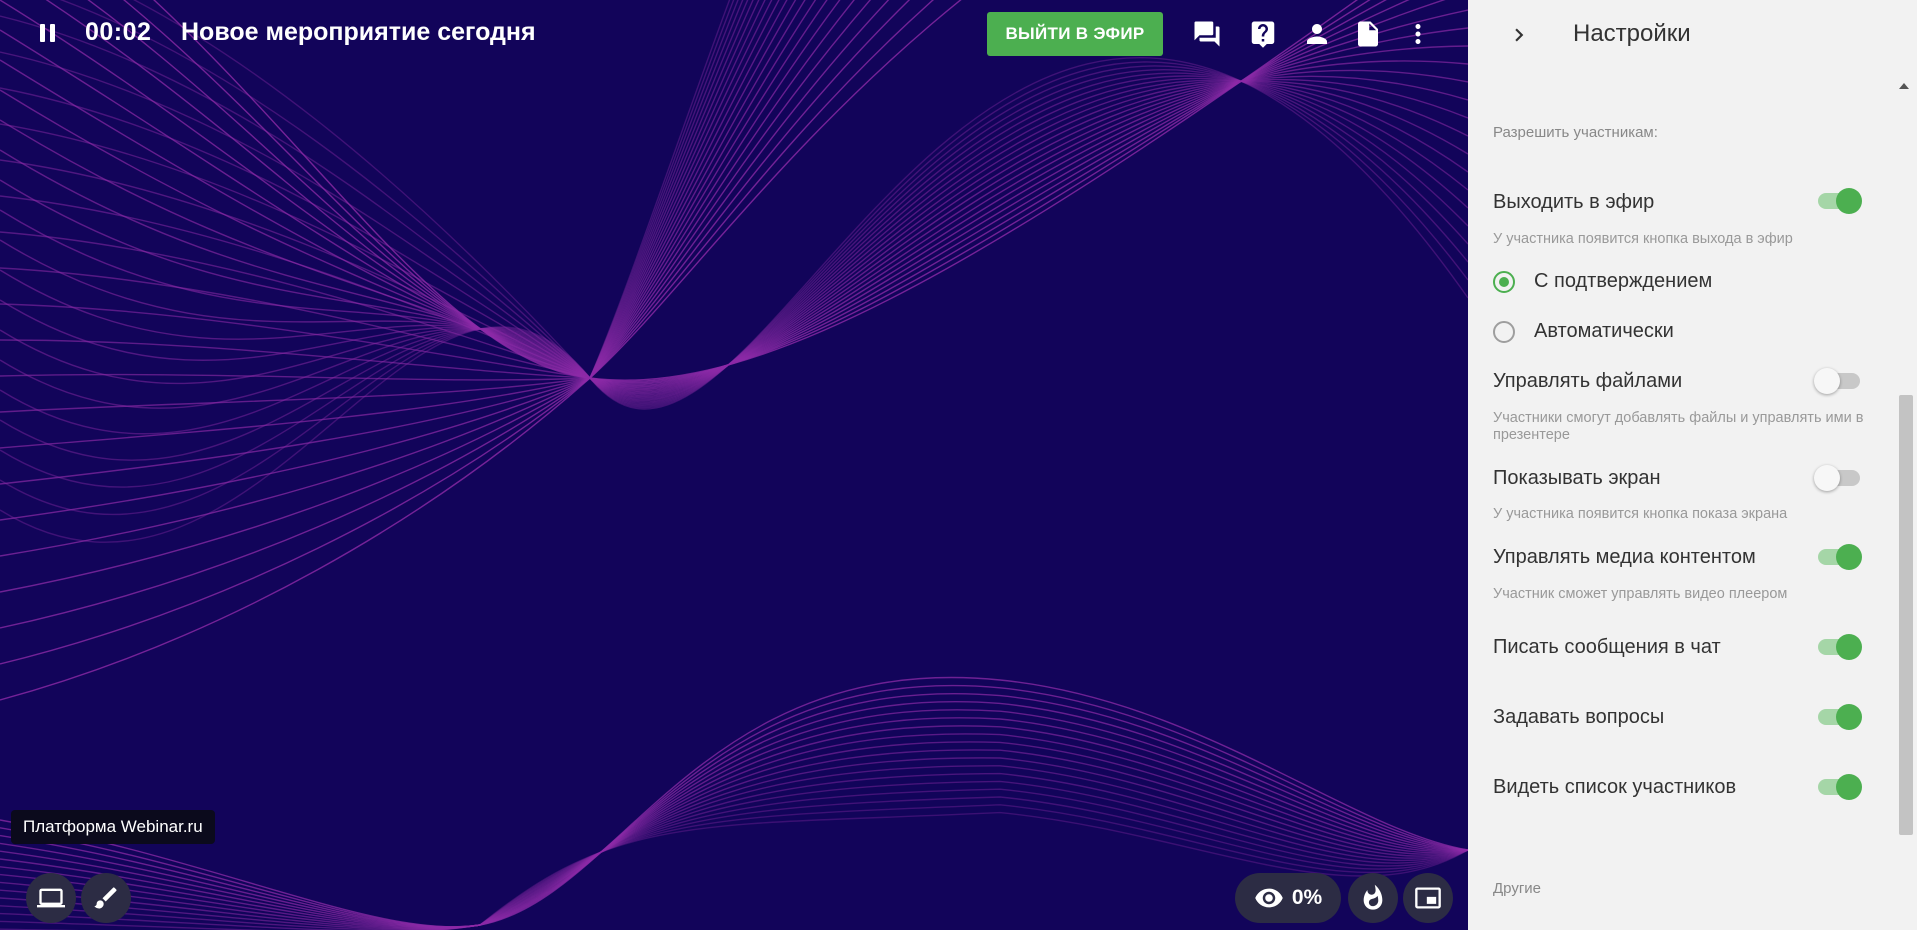 The image size is (1917, 930). I want to click on scroll-up-arrow, so click(1904, 86).